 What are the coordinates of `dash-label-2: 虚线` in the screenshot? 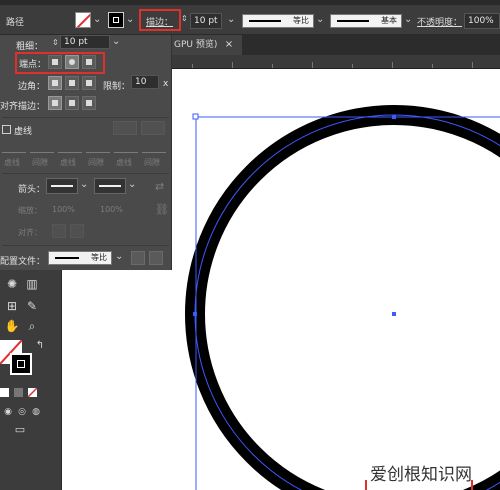 It's located at (68, 162).